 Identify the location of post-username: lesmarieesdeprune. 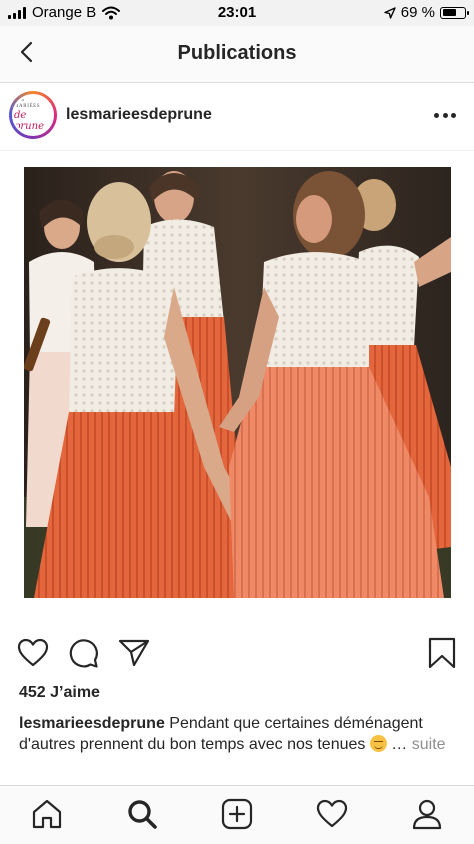
(139, 115).